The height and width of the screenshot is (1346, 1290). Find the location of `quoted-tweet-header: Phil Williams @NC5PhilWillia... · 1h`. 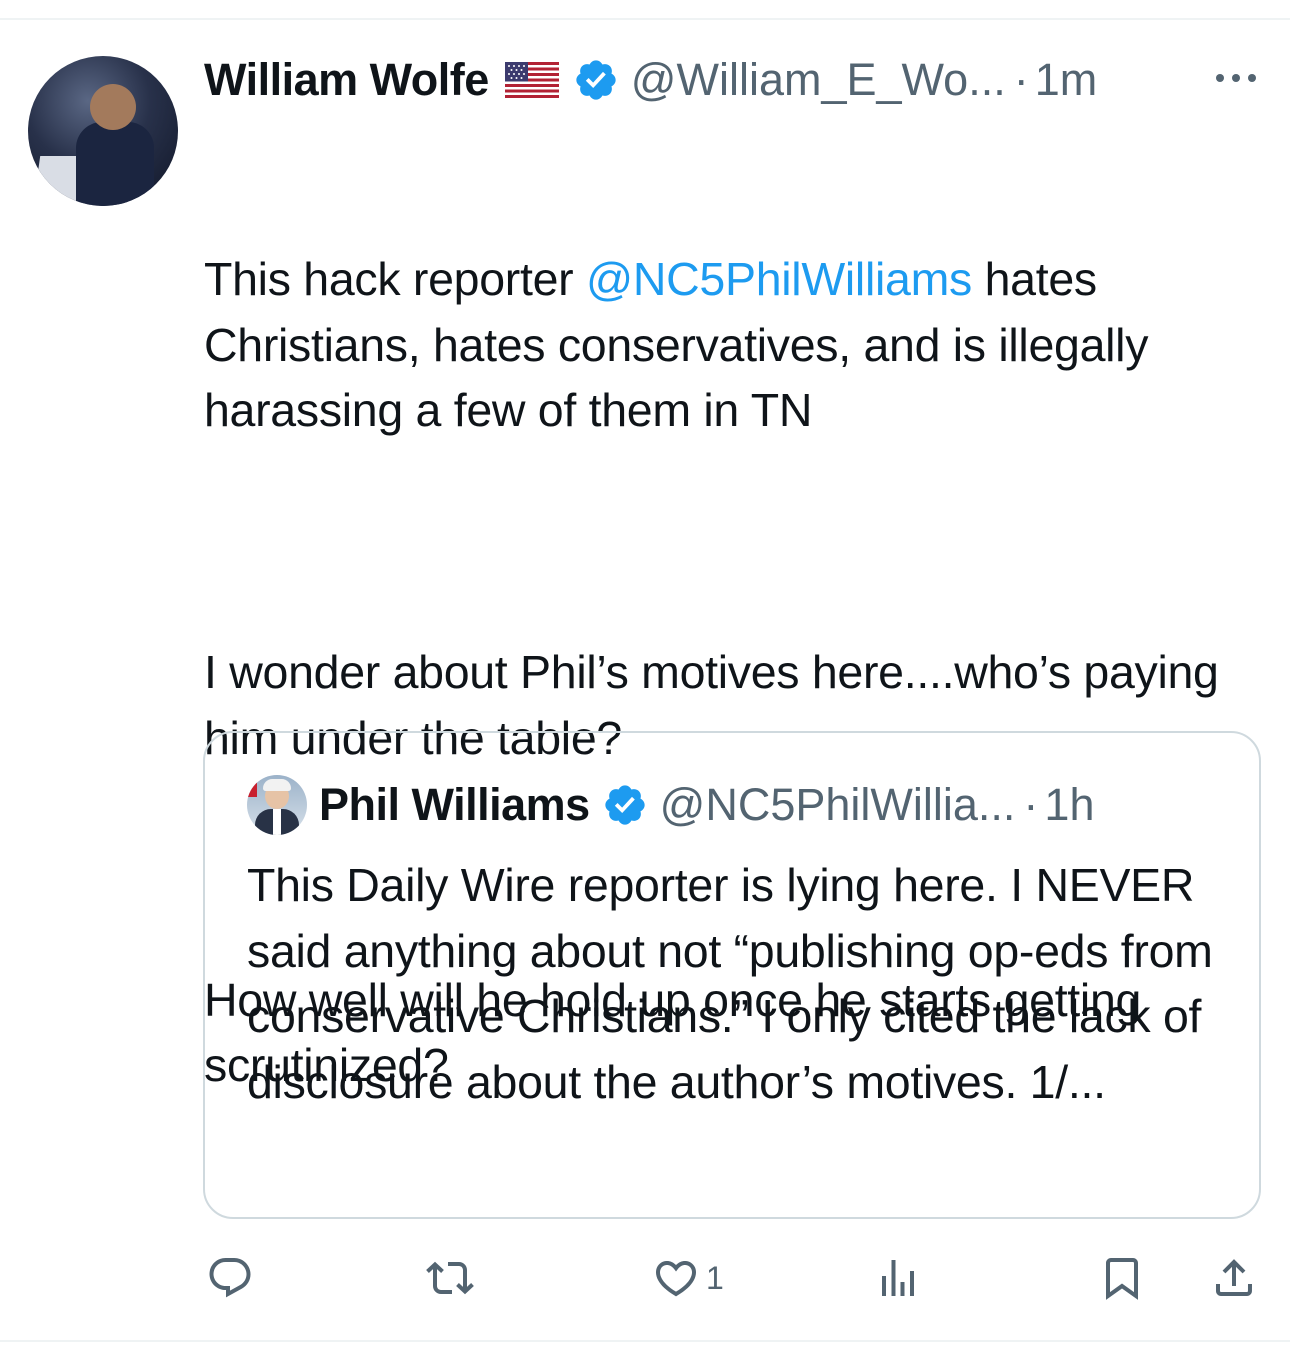

quoted-tweet-header: Phil Williams @NC5PhilWillia... · 1h is located at coordinates (670, 805).